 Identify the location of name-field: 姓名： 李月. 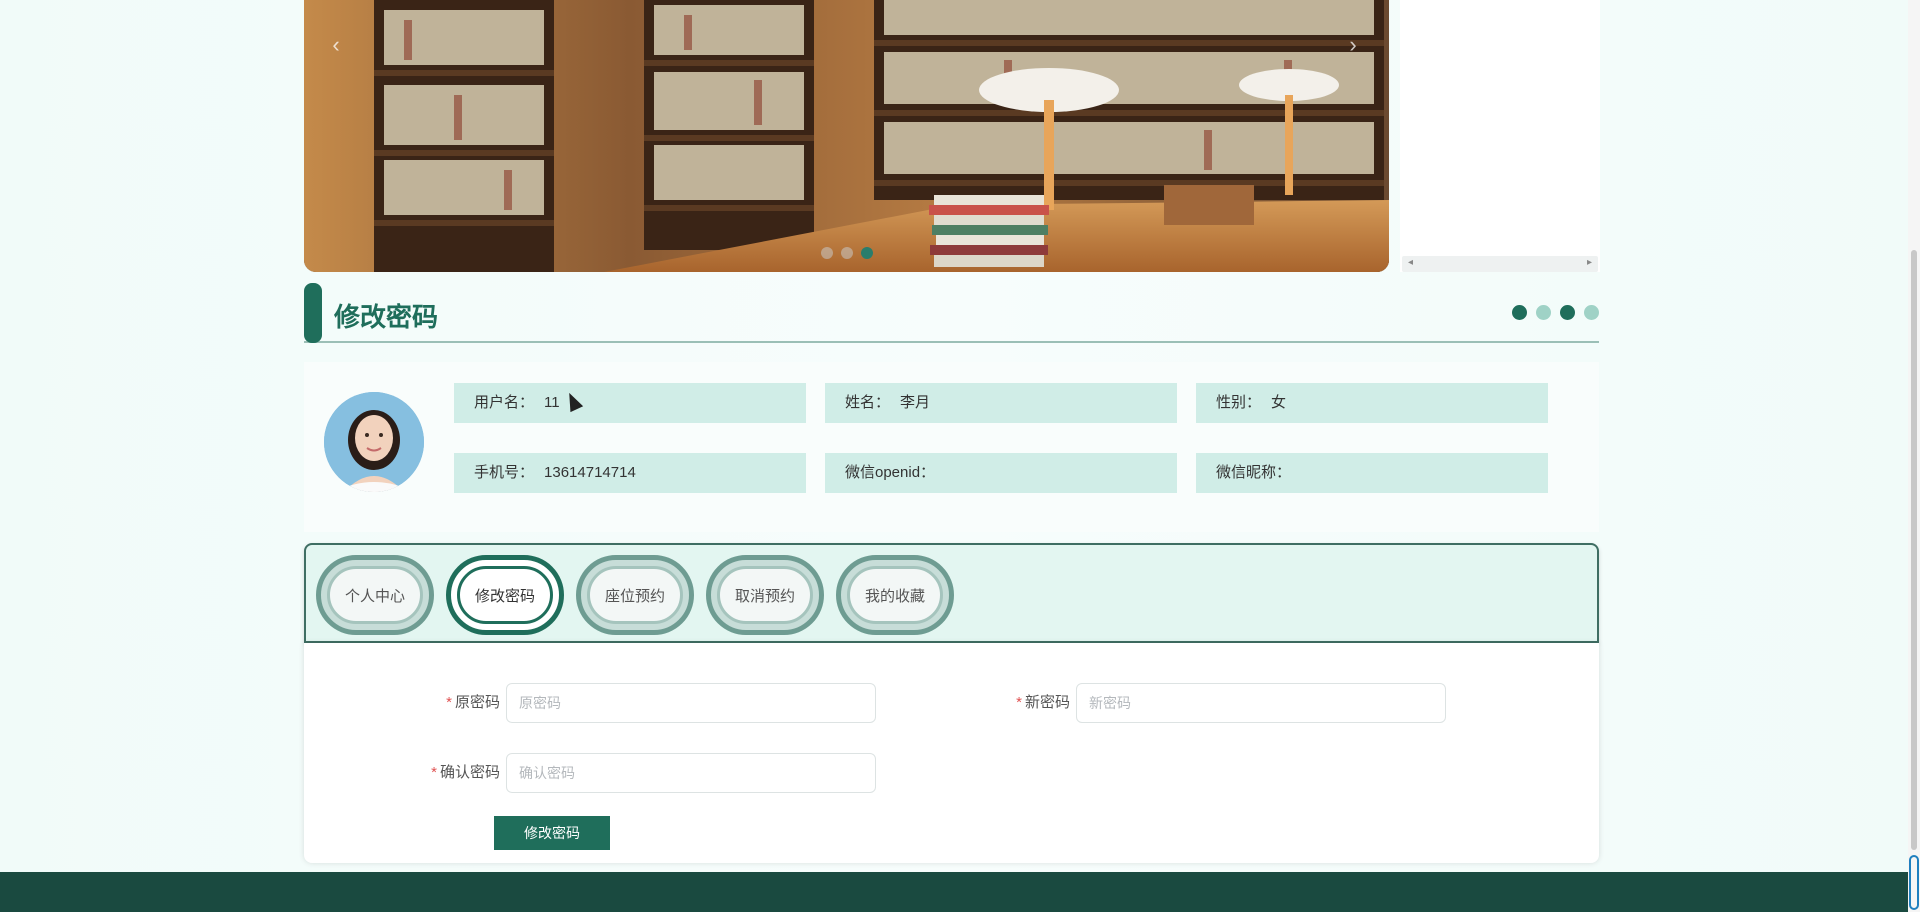
(1001, 403).